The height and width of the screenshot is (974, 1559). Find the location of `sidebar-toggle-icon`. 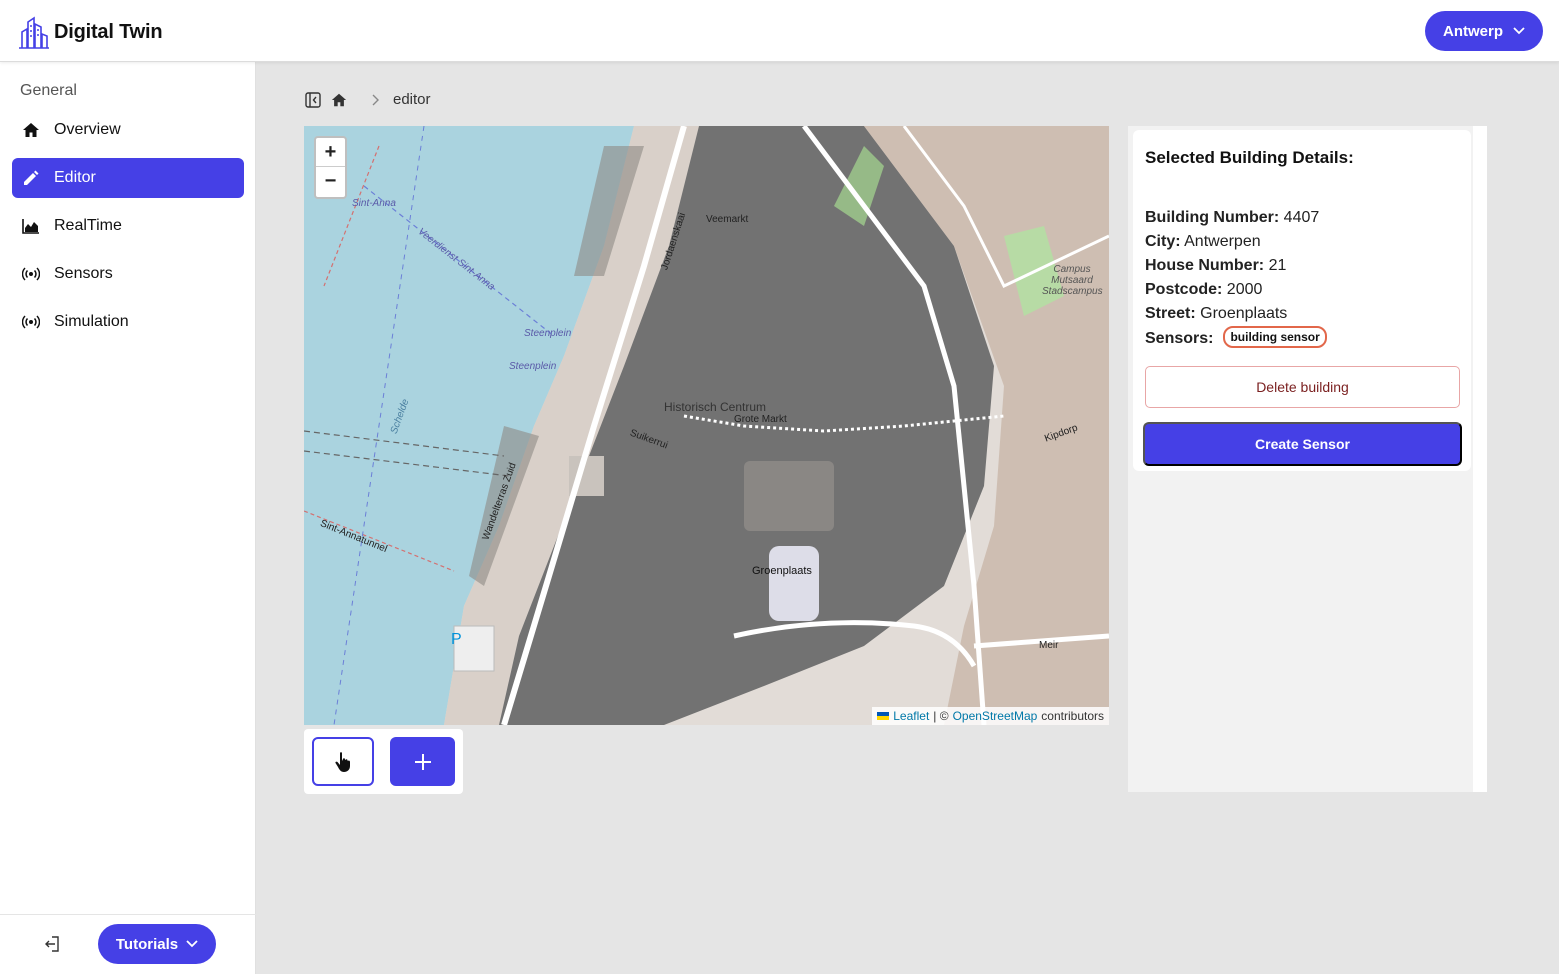

sidebar-toggle-icon is located at coordinates (313, 99).